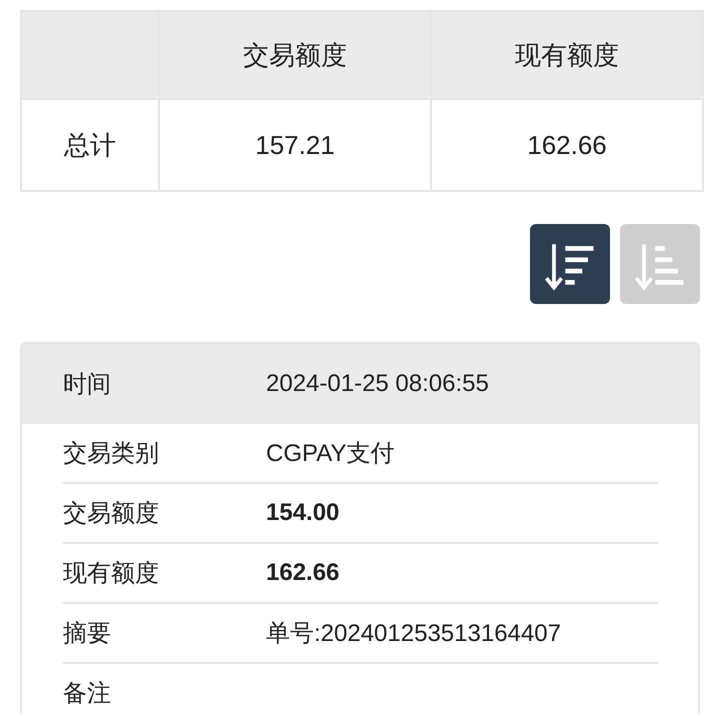  What do you see at coordinates (90, 145) in the screenshot?
I see `table-cell: 总计` at bounding box center [90, 145].